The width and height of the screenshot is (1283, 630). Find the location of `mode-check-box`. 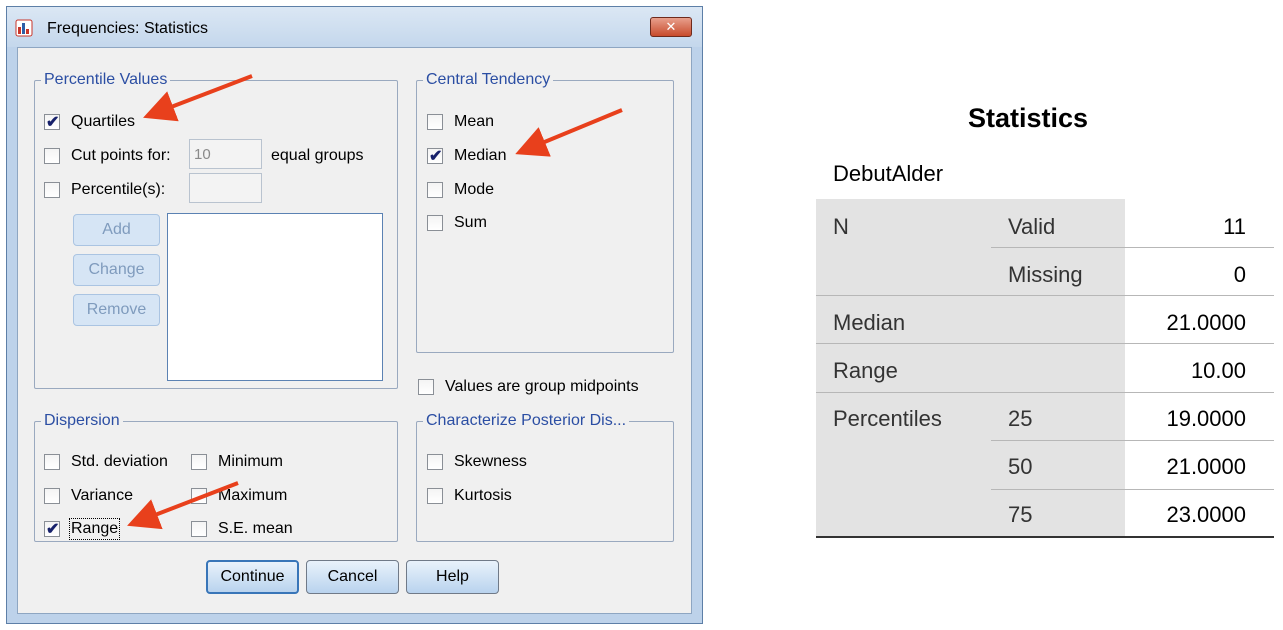

mode-check-box is located at coordinates (435, 190).